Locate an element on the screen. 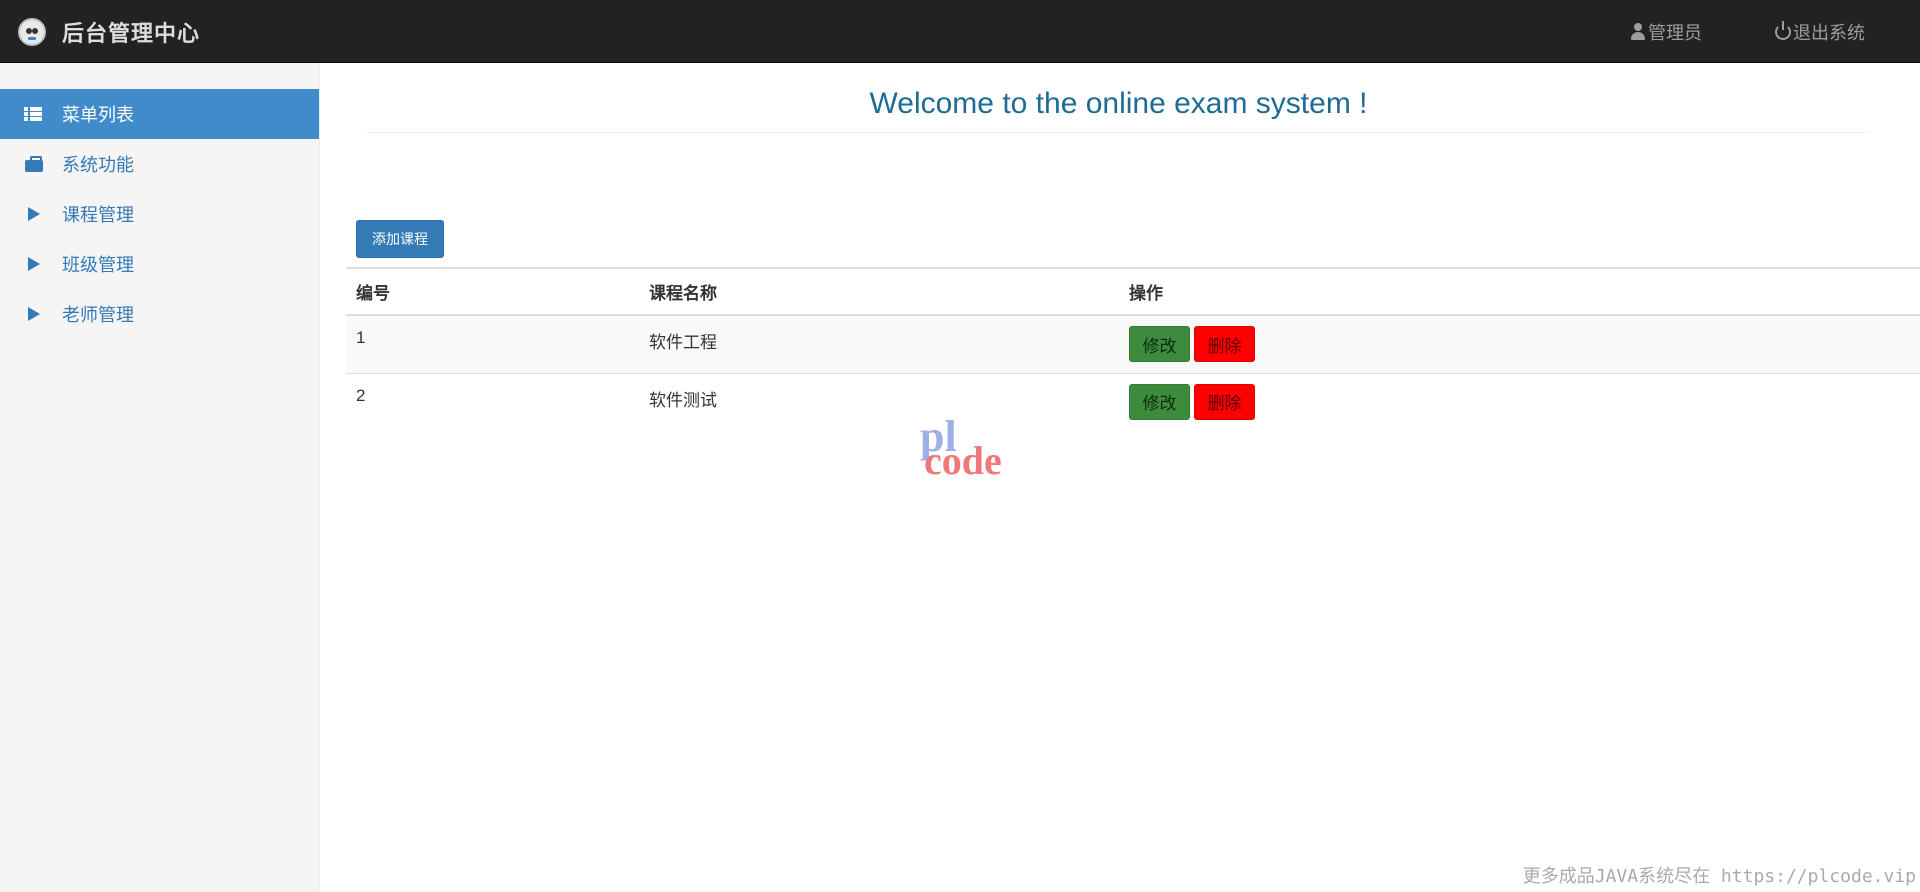  page-header: Welcome to the online exam system ! is located at coordinates (1118, 108).